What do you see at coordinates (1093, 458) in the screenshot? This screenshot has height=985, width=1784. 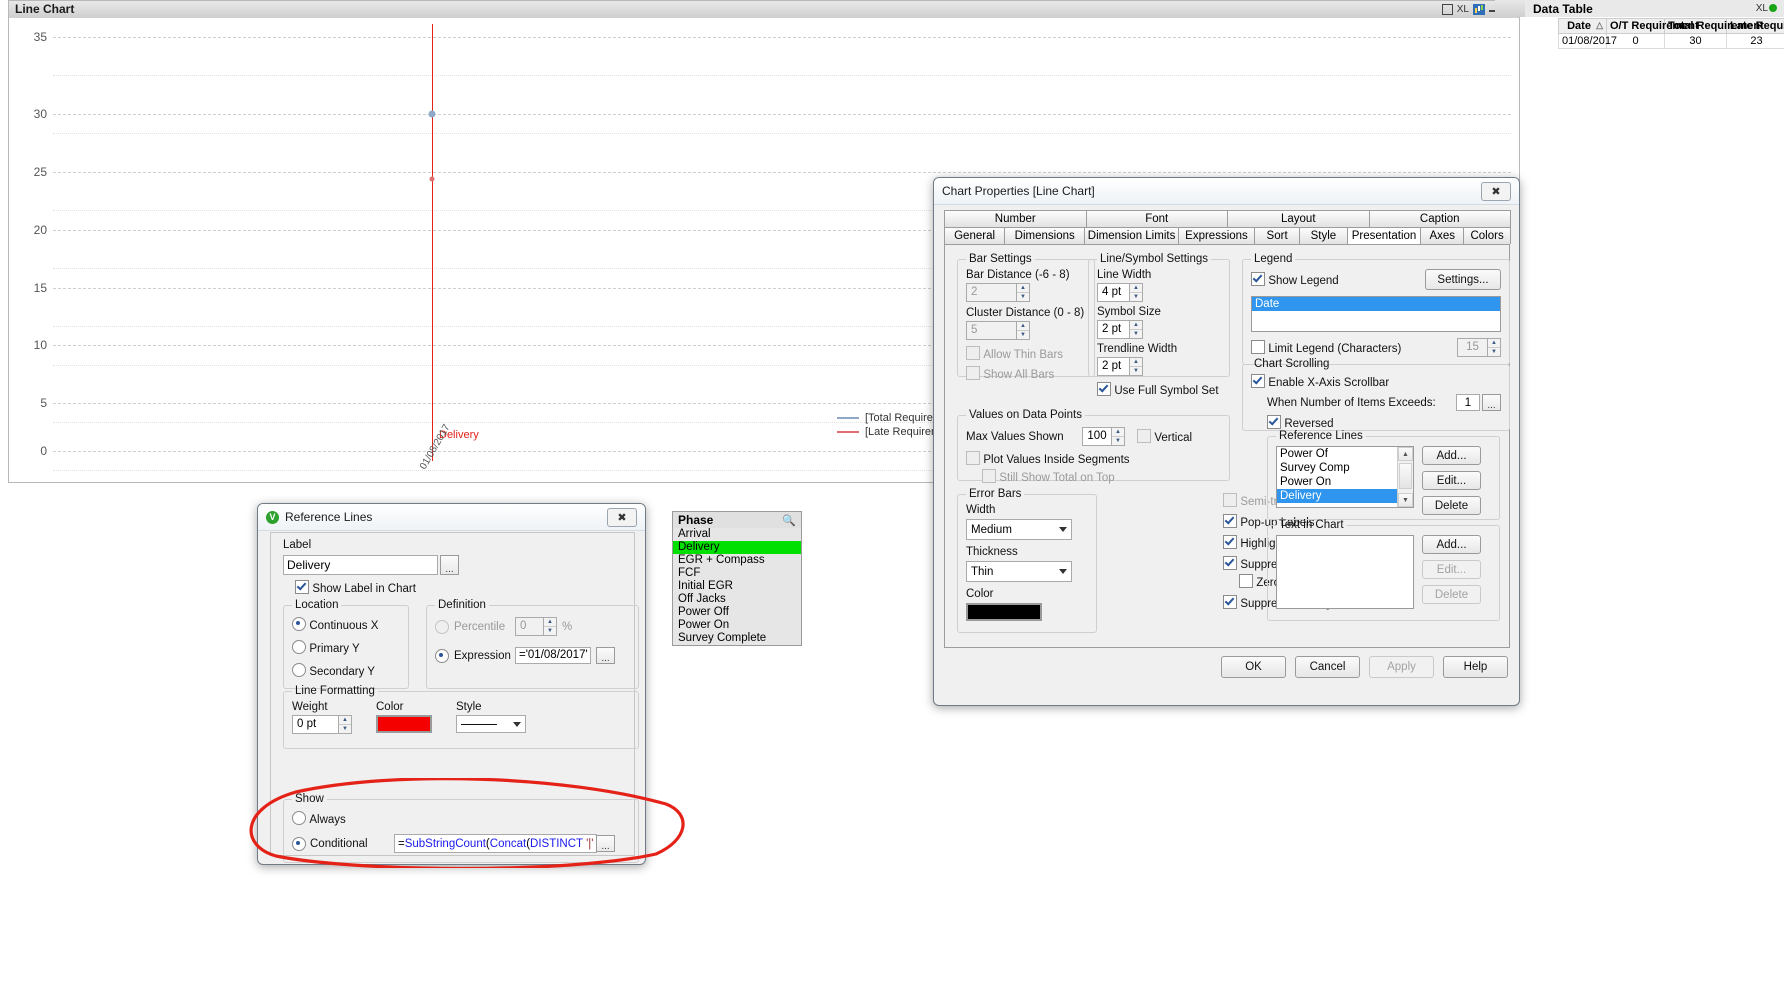 I see `plot-values-inside-segments-checkbox: Plot Values Inside Segments` at bounding box center [1093, 458].